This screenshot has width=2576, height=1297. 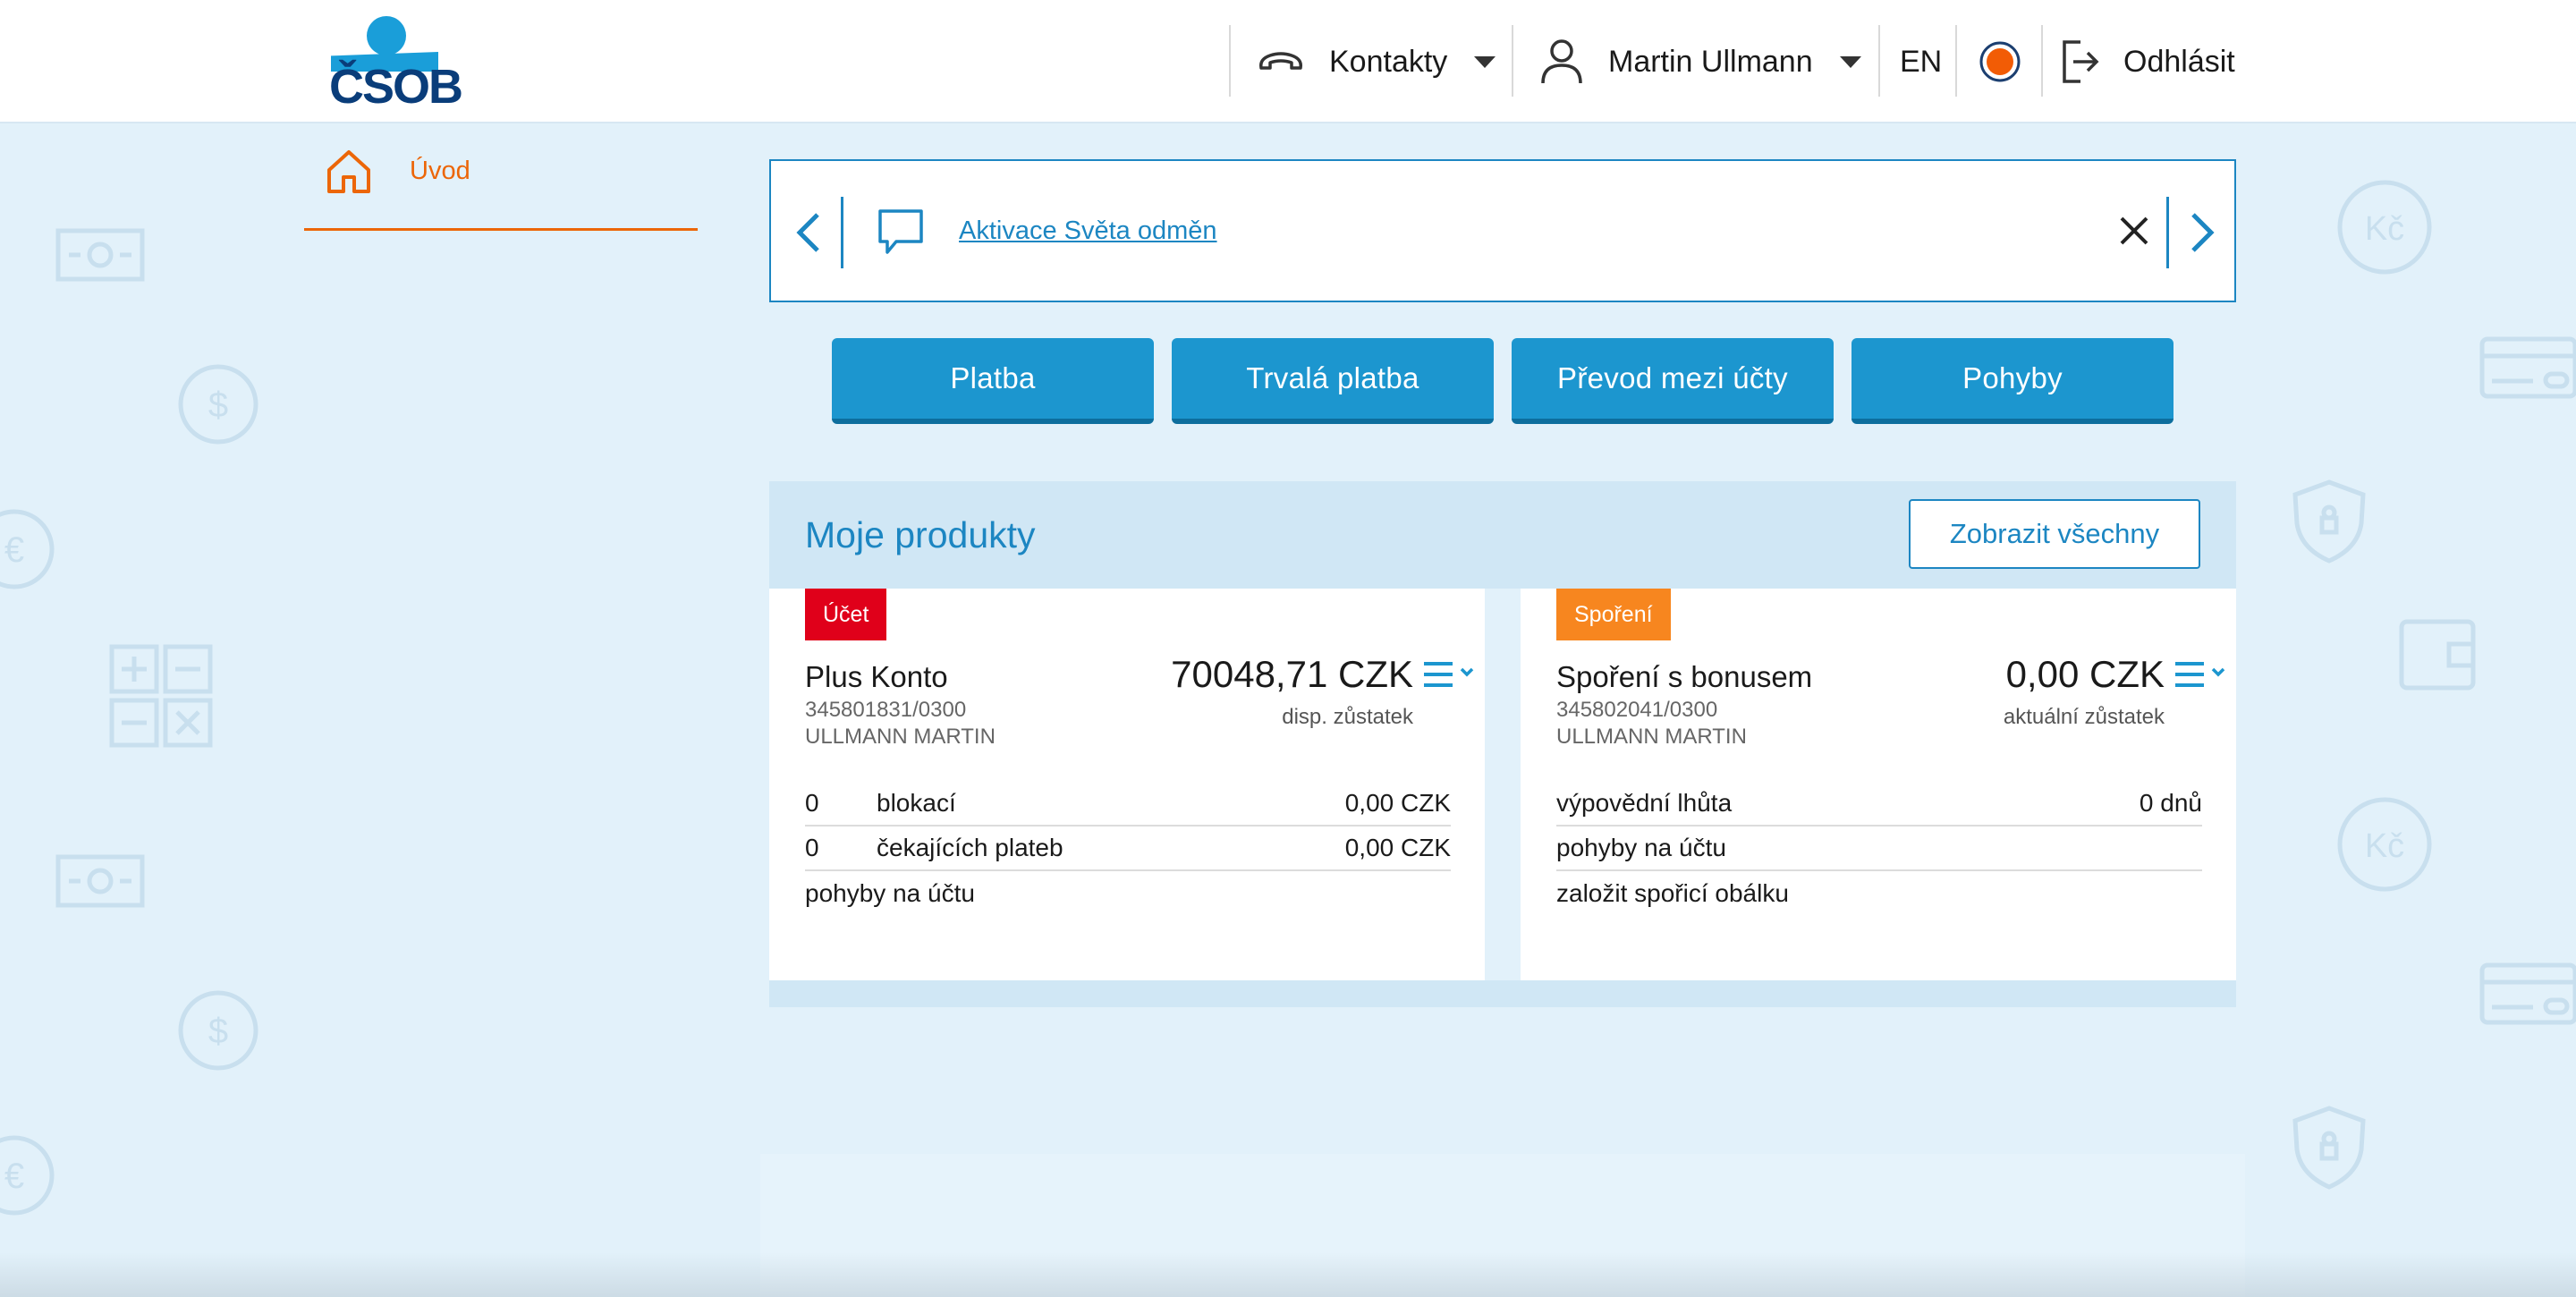 What do you see at coordinates (1333, 381) in the screenshot?
I see `standing-order-button: Trvalá platba` at bounding box center [1333, 381].